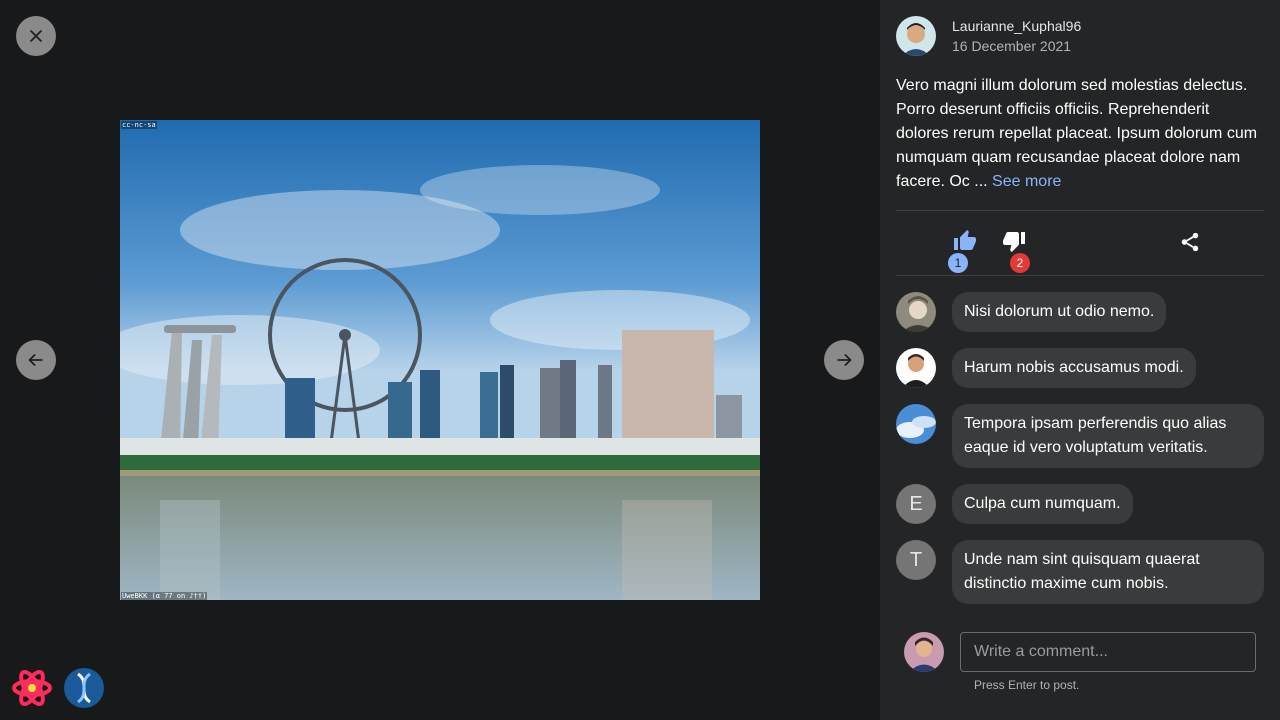  I want to click on composer-hint: Press Enter to post., so click(1027, 685).